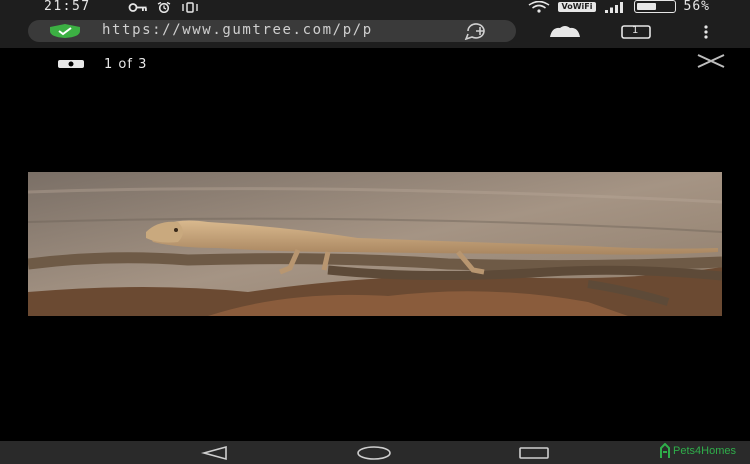 The image size is (750, 464). What do you see at coordinates (696, 7) in the screenshot?
I see `battery-percent: 56%` at bounding box center [696, 7].